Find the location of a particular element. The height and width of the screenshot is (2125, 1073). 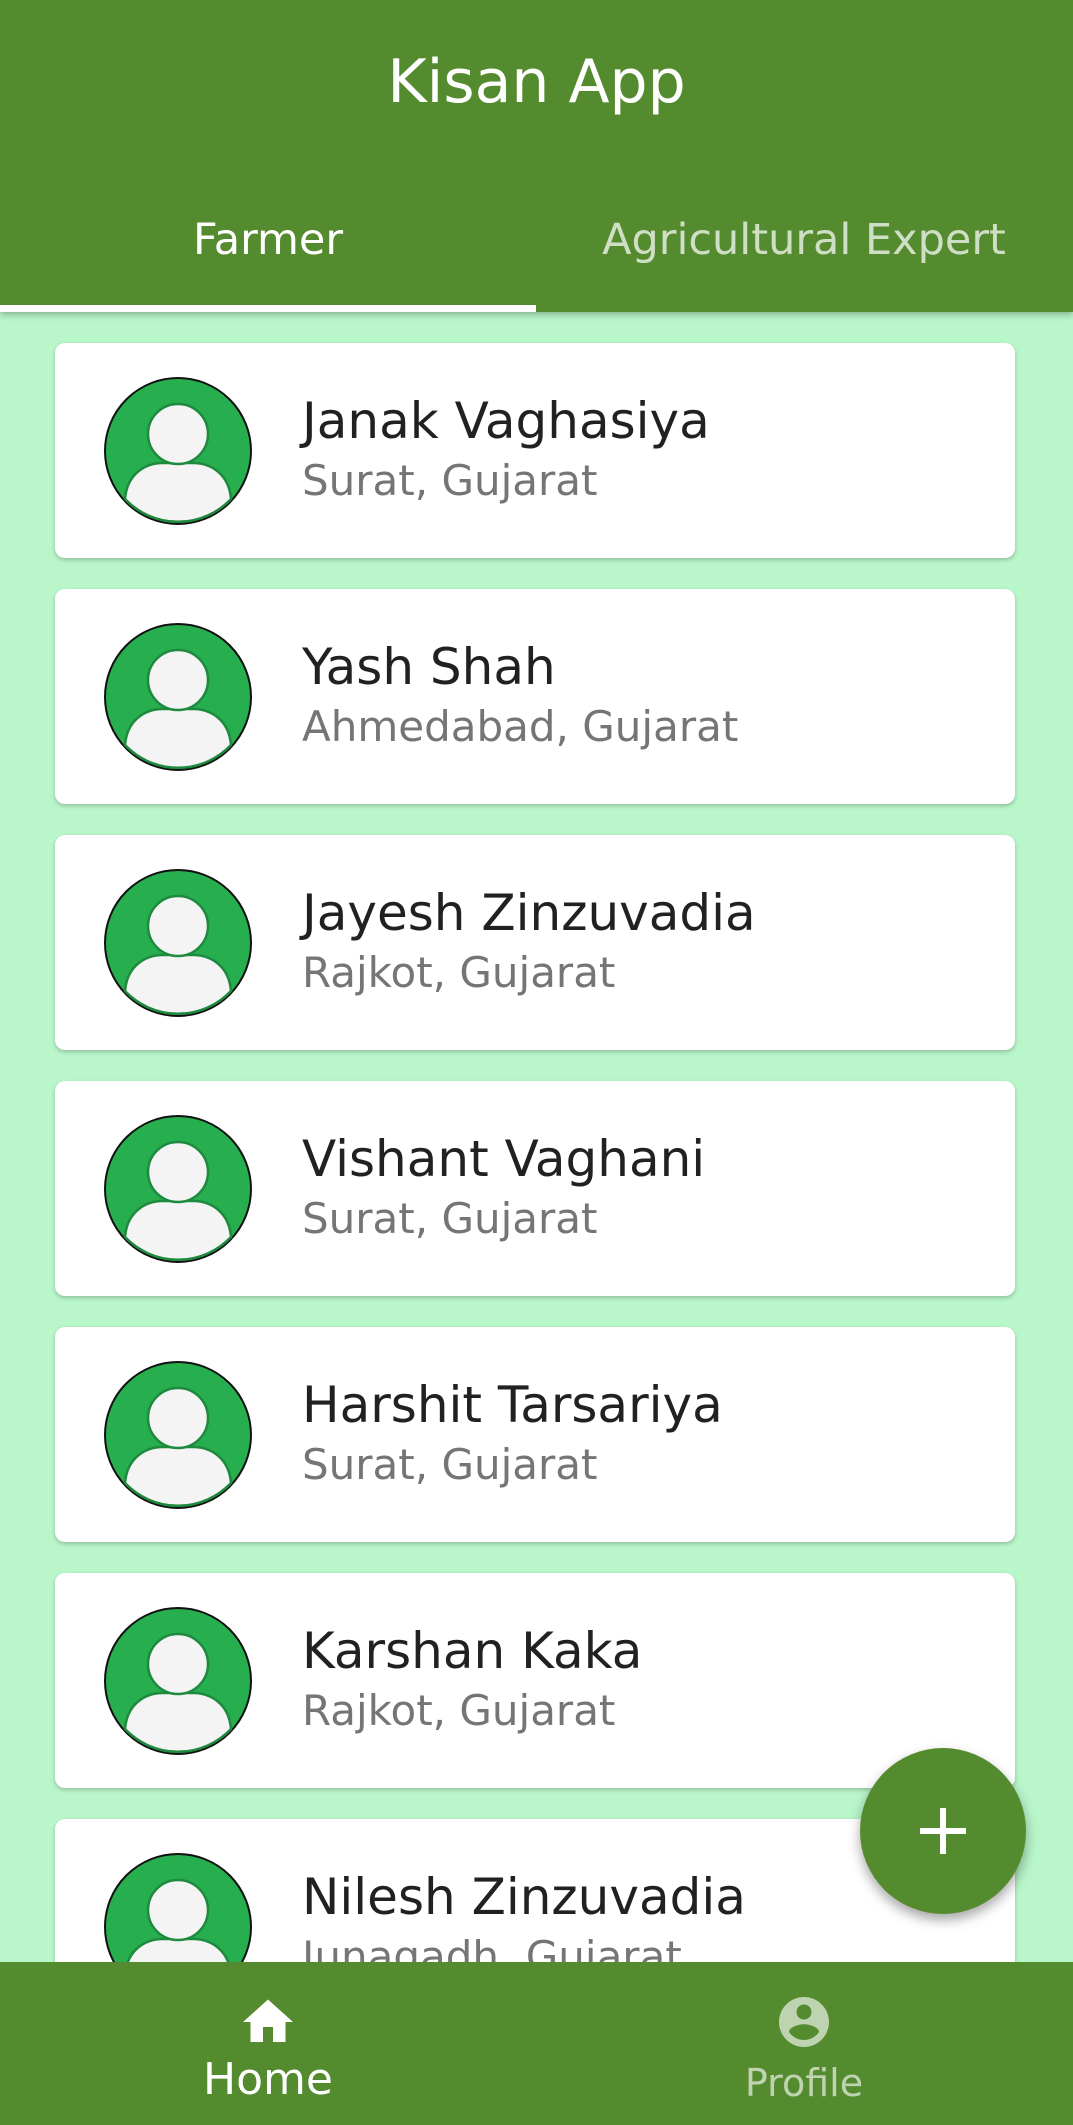

list-item: Harshit Tarsariya Surat, Gujarat is located at coordinates (535, 1434).